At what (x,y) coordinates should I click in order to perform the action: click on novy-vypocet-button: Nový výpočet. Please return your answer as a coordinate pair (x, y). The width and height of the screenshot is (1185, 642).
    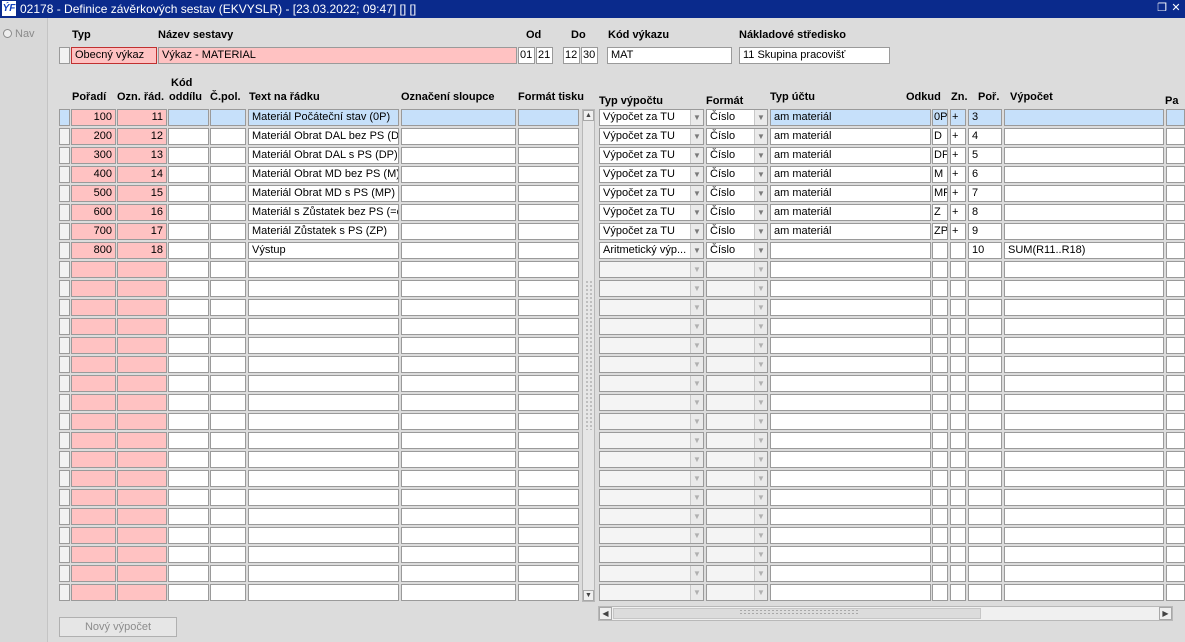
    Looking at the image, I should click on (118, 627).